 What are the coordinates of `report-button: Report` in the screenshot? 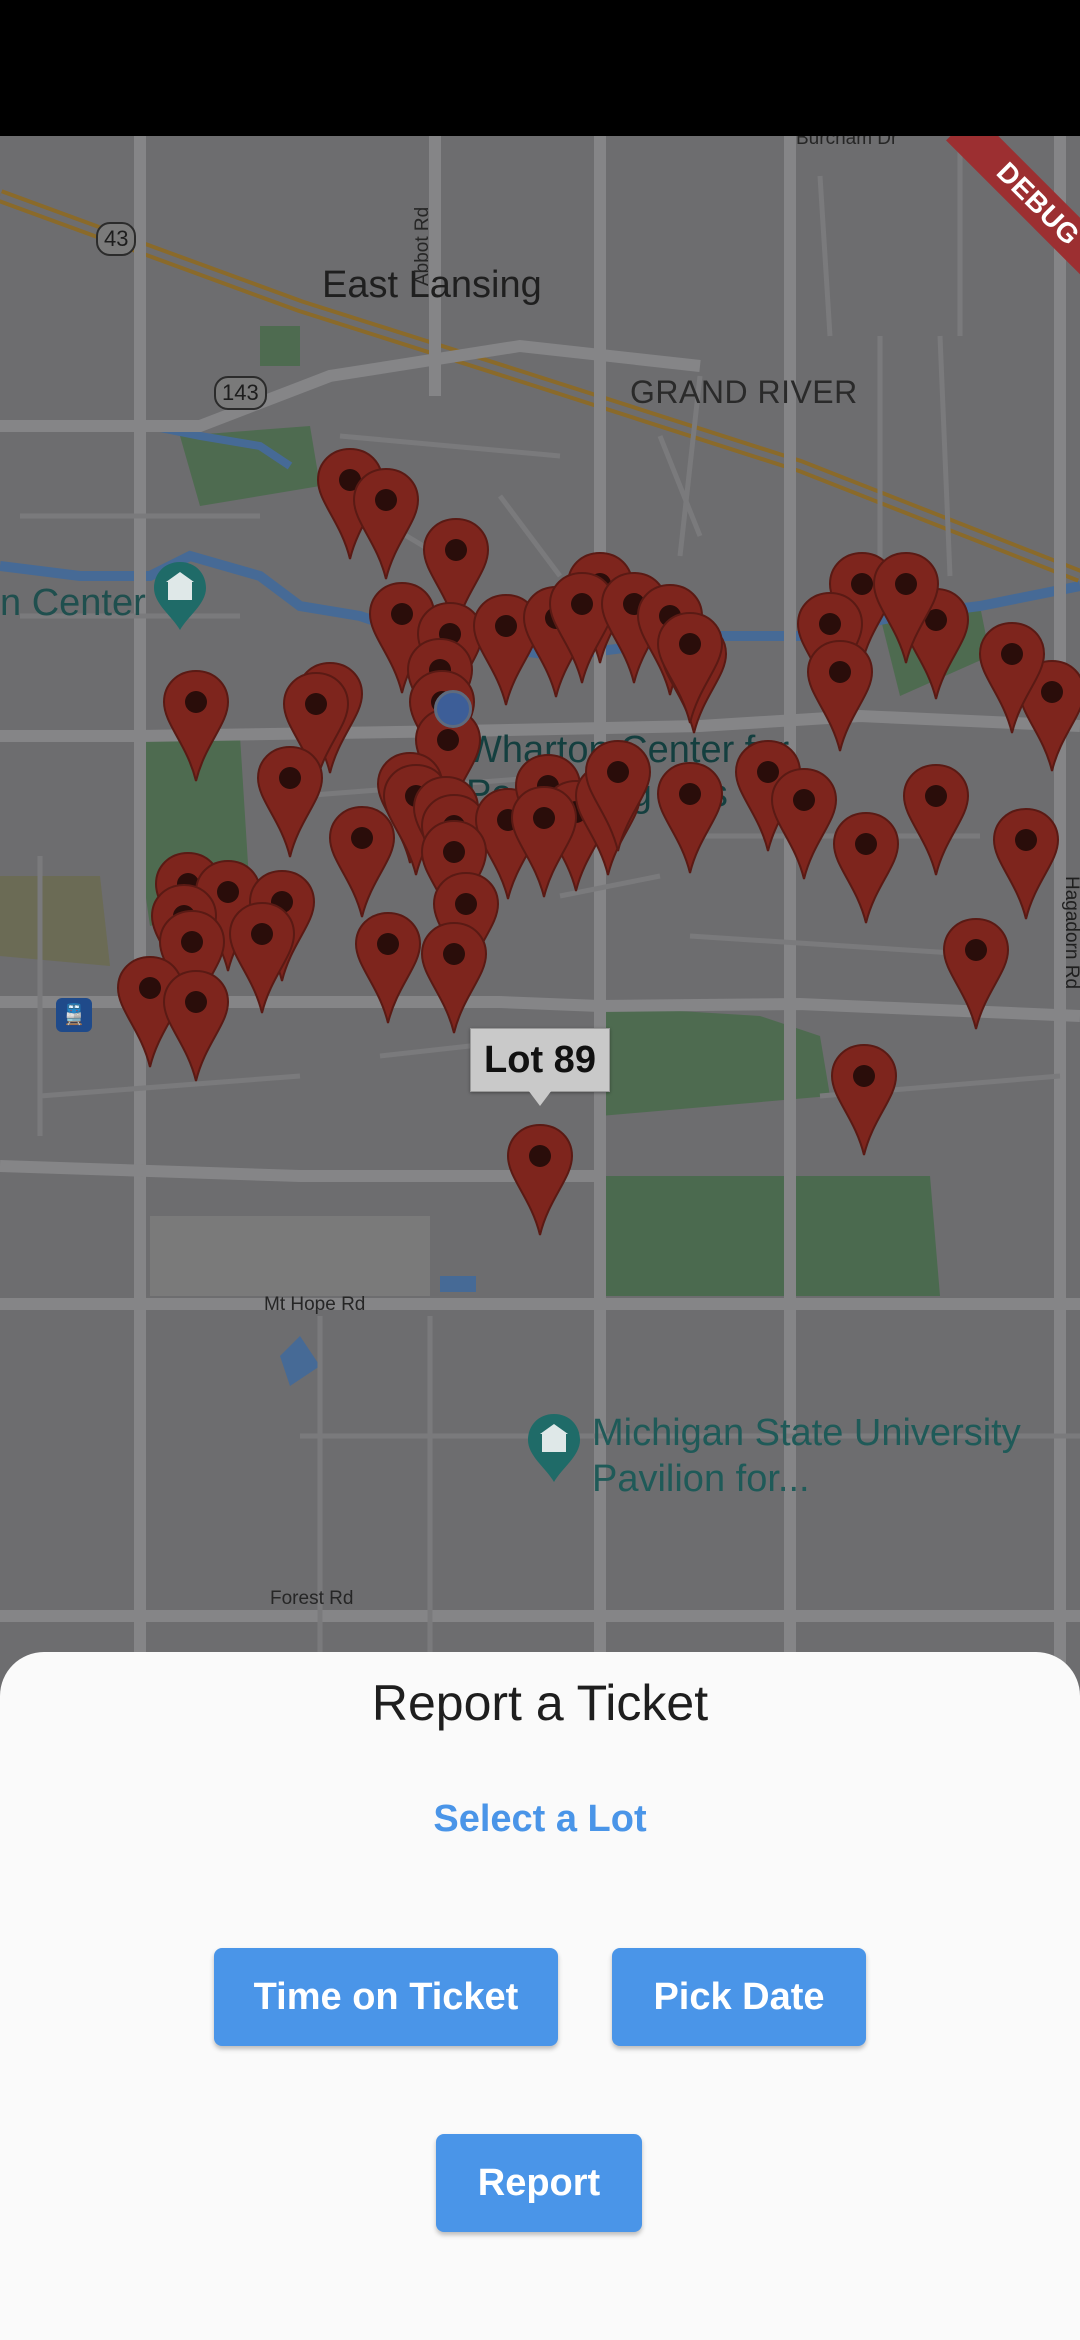 It's located at (539, 2183).